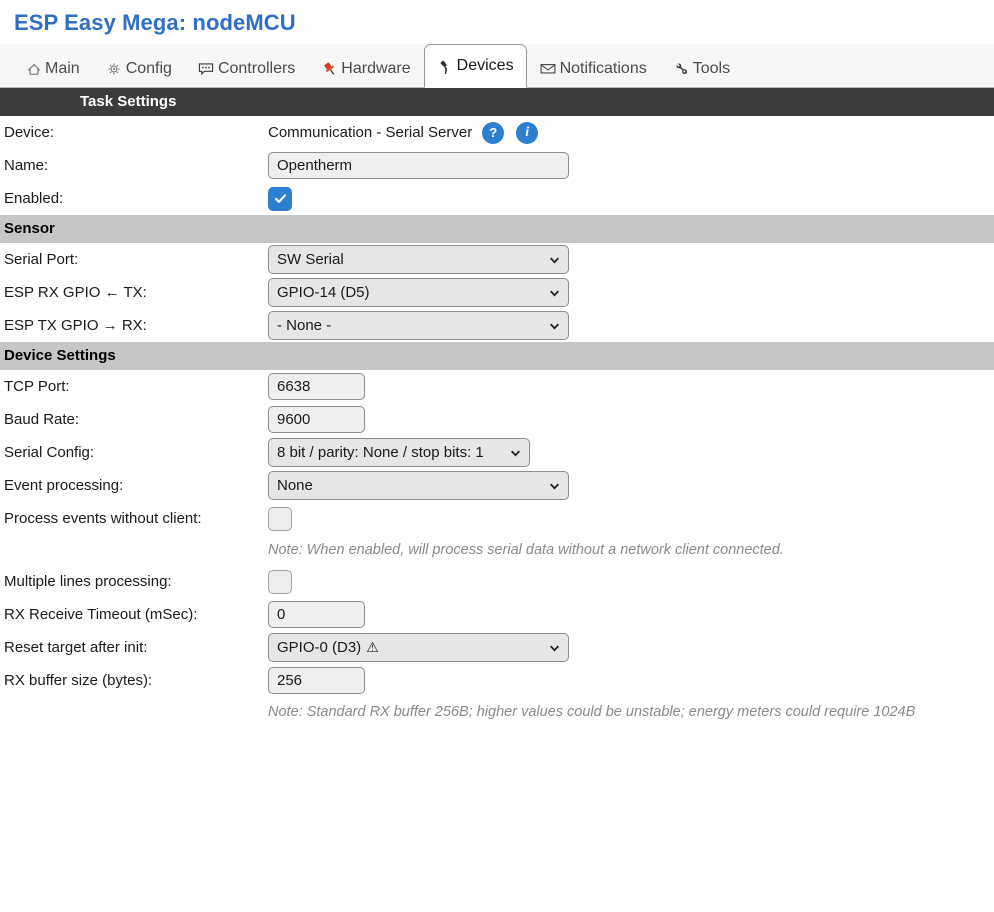  What do you see at coordinates (148, 68) in the screenshot?
I see `tab-label-config: Config` at bounding box center [148, 68].